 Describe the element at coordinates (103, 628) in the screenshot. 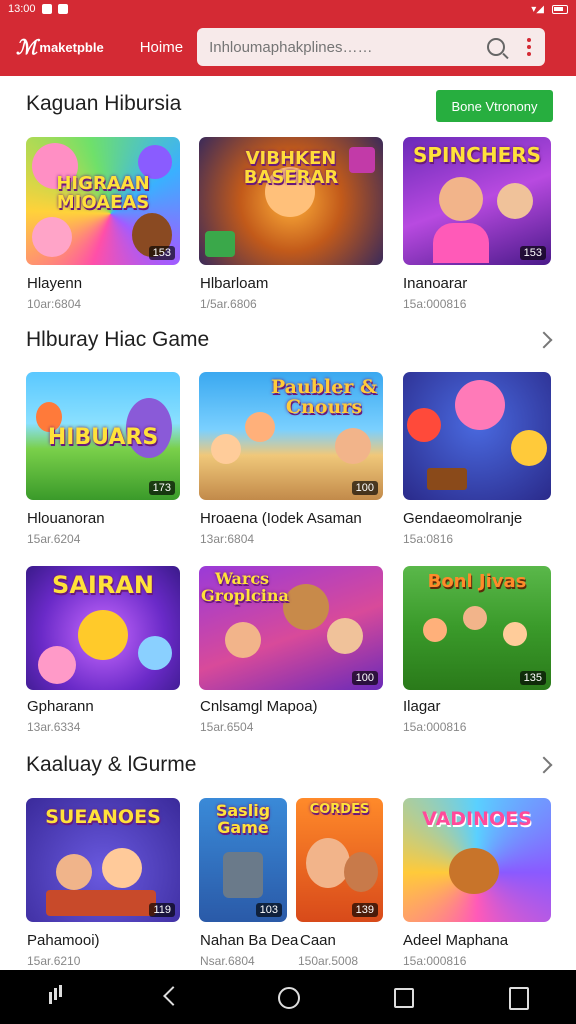

I see `game-thumbnail: SAIRAN` at that location.